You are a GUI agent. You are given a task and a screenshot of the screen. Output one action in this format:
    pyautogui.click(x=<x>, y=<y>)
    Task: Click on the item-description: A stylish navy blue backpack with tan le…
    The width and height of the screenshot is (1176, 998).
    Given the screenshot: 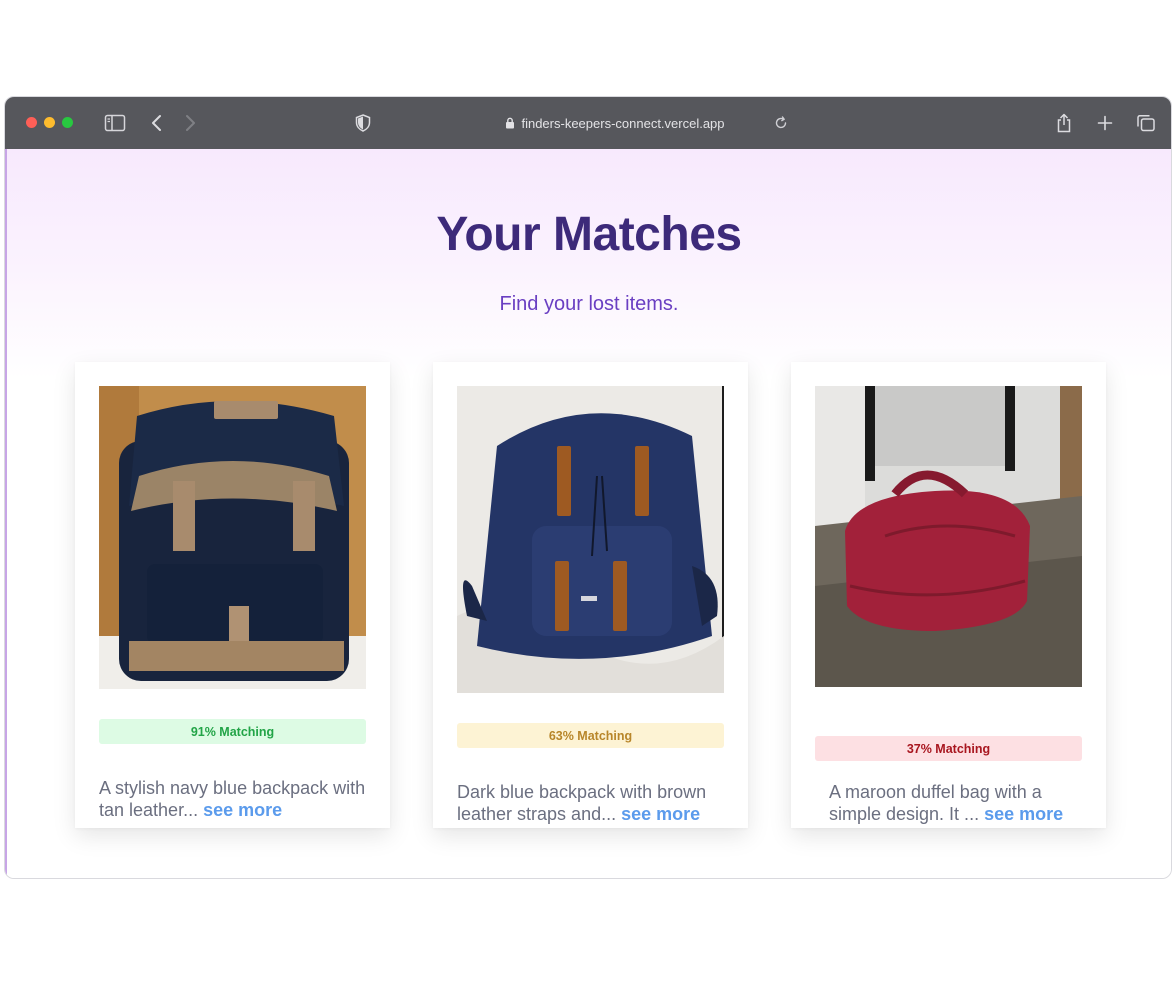 What is the action you would take?
    pyautogui.click(x=236, y=799)
    